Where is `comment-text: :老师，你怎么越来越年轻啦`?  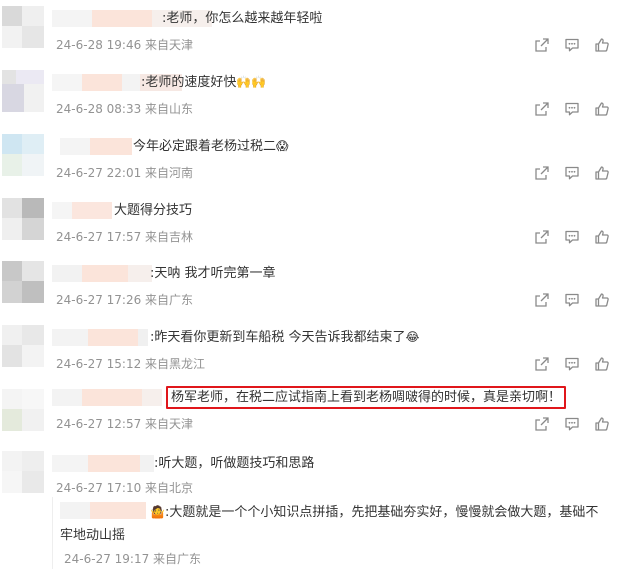
comment-text: :老师，你怎么越来越年轻啦 is located at coordinates (242, 18).